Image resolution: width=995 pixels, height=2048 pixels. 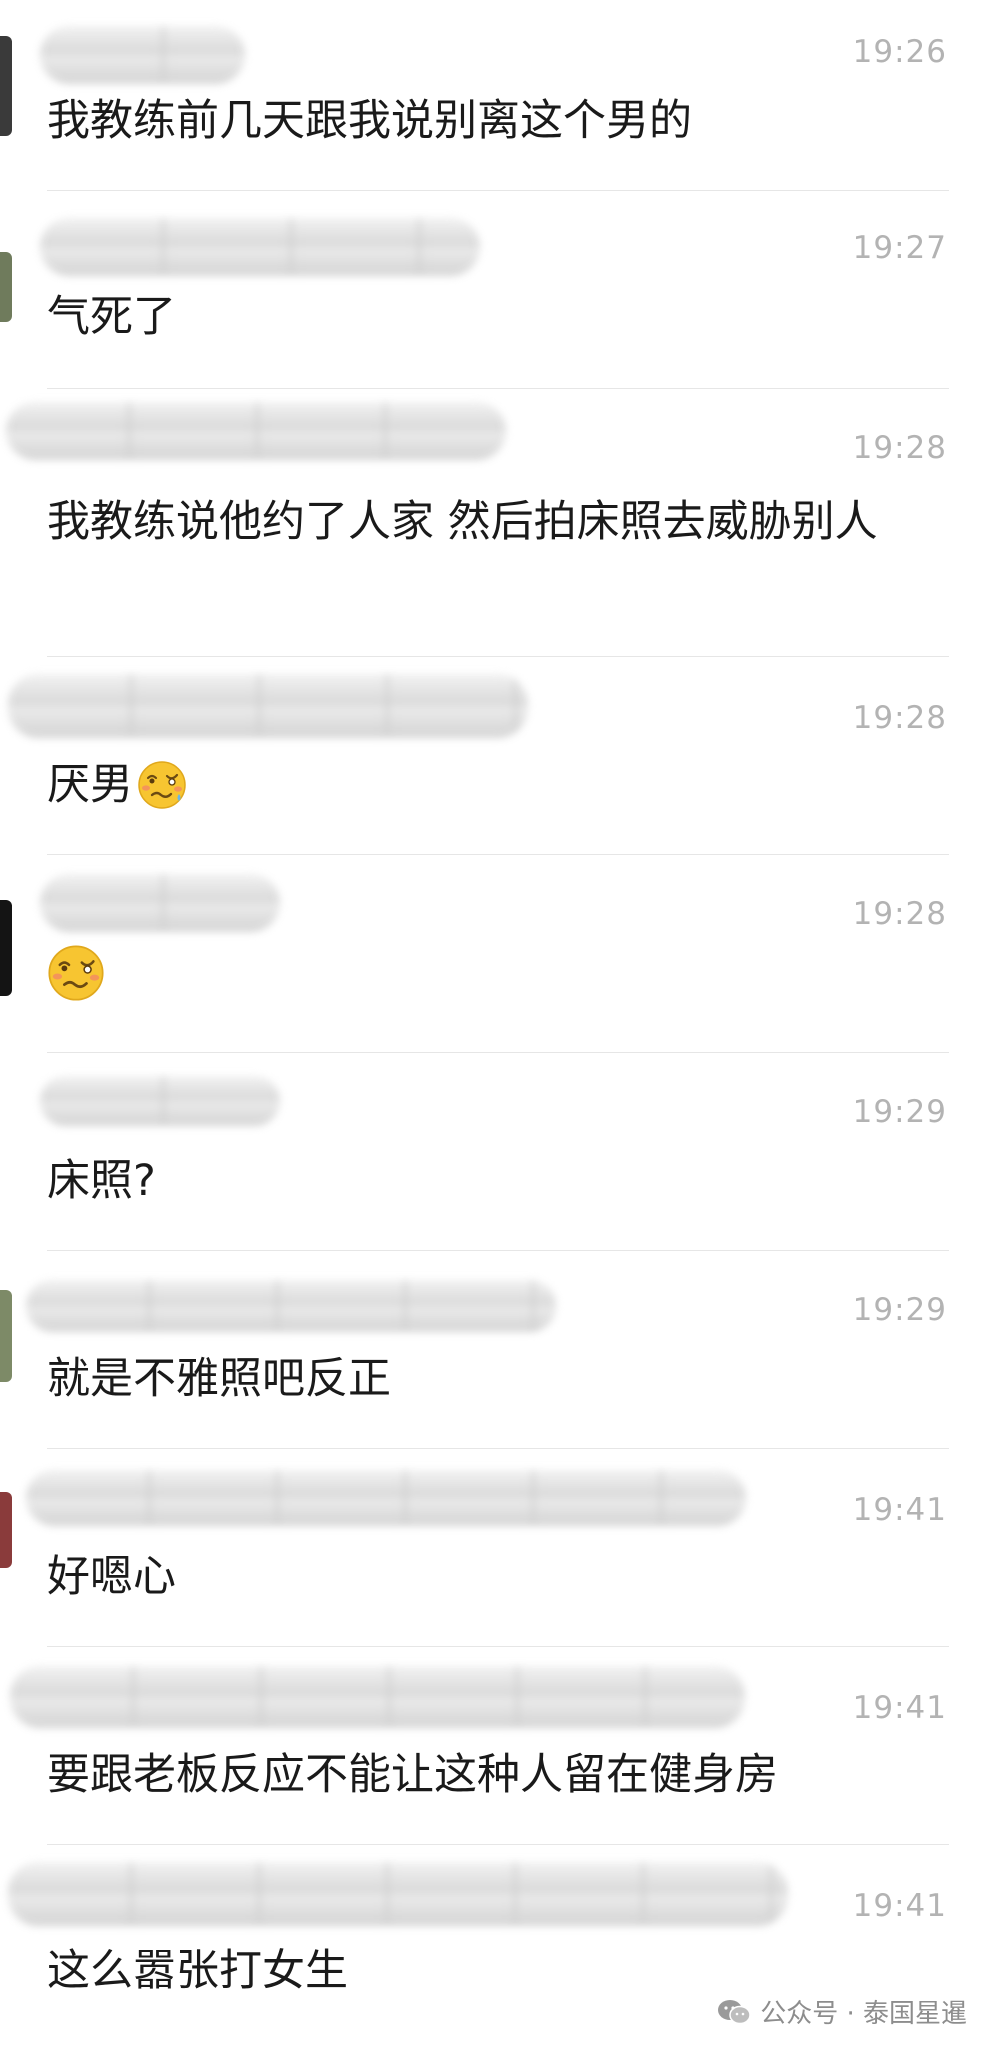 I want to click on chat-message: 19:27 气死了, so click(x=497, y=289).